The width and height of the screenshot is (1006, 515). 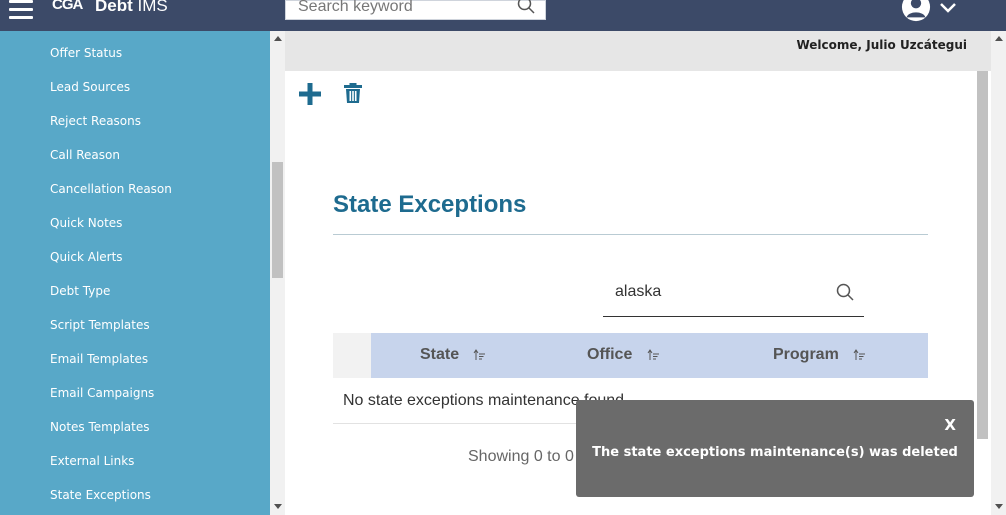 I want to click on user-icon, so click(x=916, y=11).